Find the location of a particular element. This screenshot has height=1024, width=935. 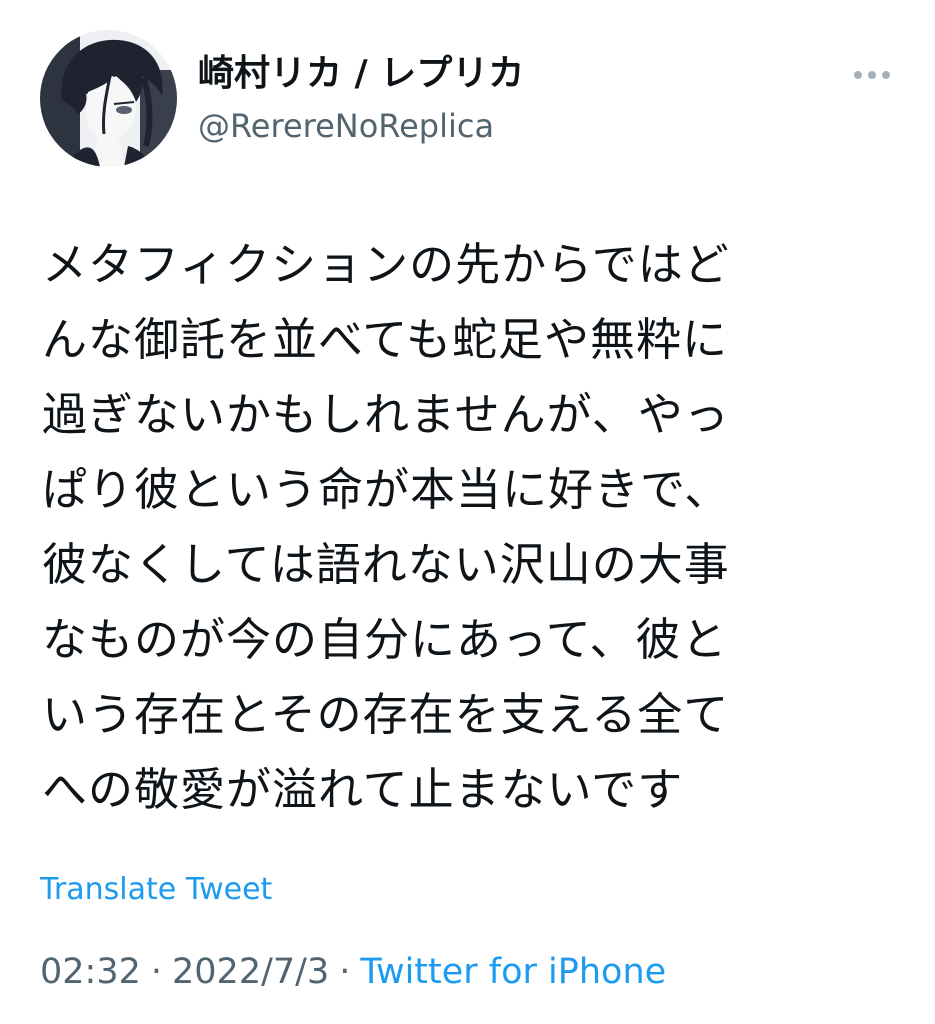

more-options-button is located at coordinates (872, 75).